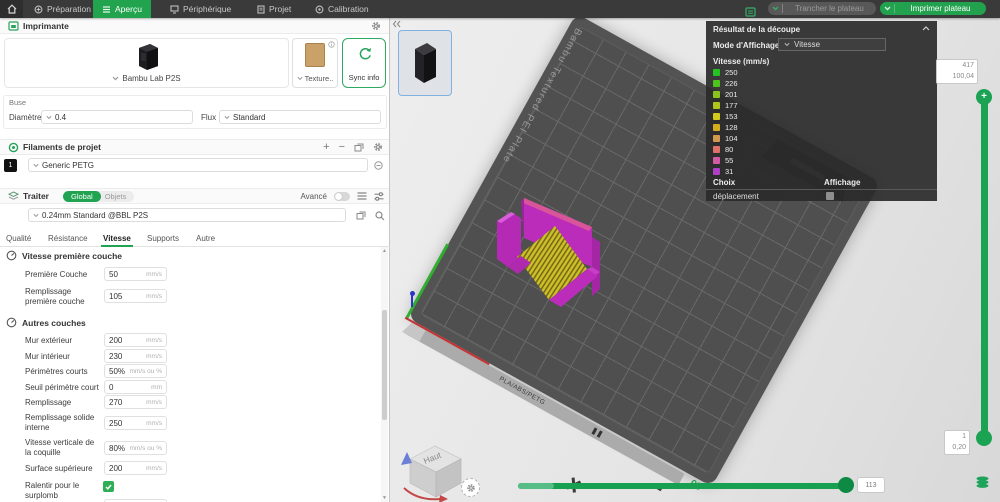 This screenshot has height=502, width=1000. I want to click on tab-apercu-label: Aperçu, so click(128, 9).